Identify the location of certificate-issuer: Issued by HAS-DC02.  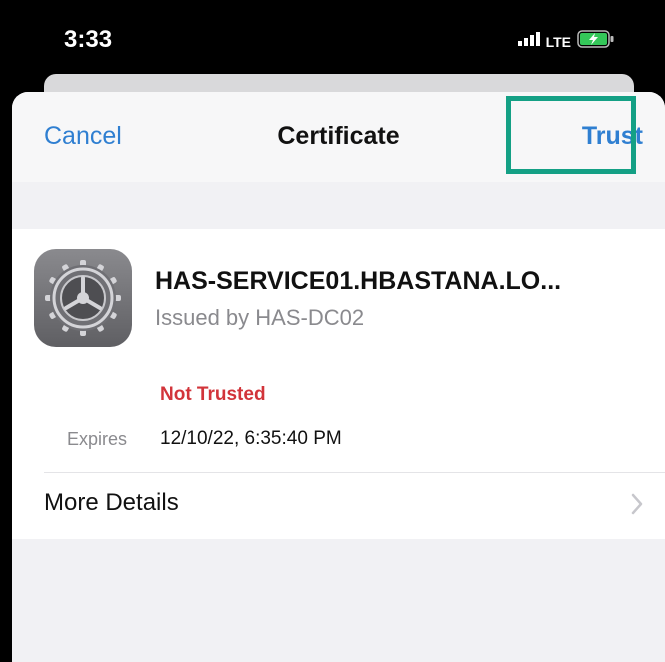
(260, 317).